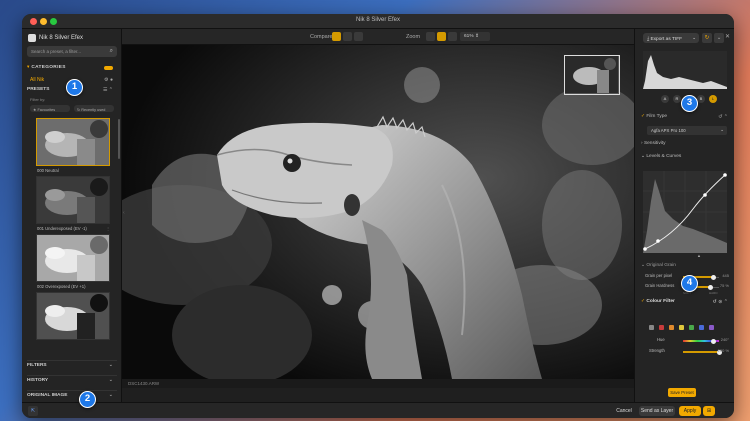  What do you see at coordinates (687, 341) in the screenshot?
I see `hue-slider: Hue 240°` at bounding box center [687, 341].